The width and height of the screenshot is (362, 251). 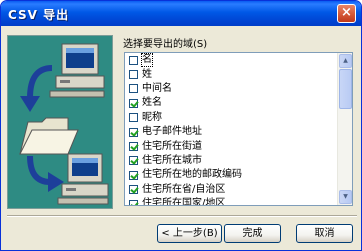 What do you see at coordinates (231, 103) in the screenshot?
I see `list-item: 姓名` at bounding box center [231, 103].